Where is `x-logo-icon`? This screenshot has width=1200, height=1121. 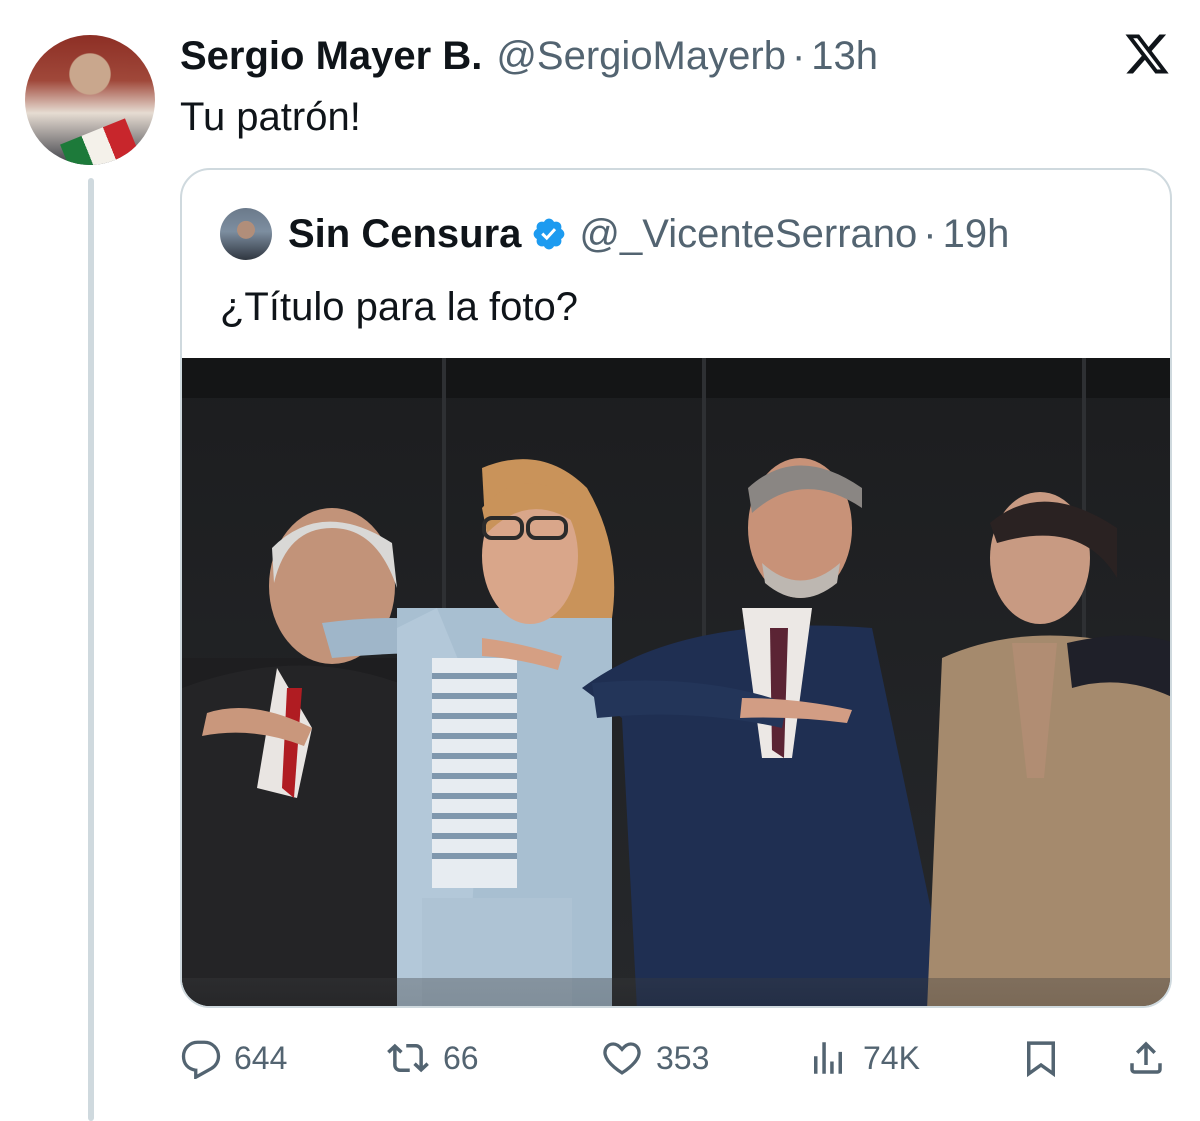 x-logo-icon is located at coordinates (1147, 54).